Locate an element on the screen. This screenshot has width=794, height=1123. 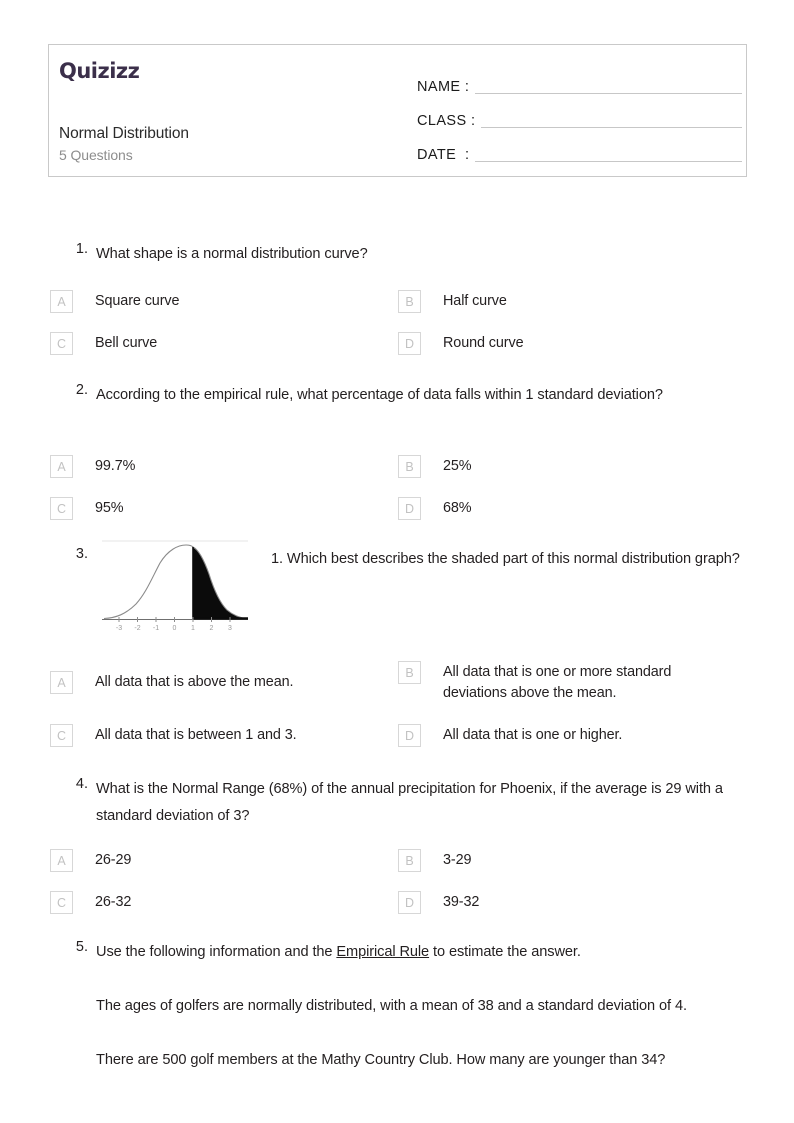
q5-p1-before: Use the following information and the is located at coordinates (216, 952).